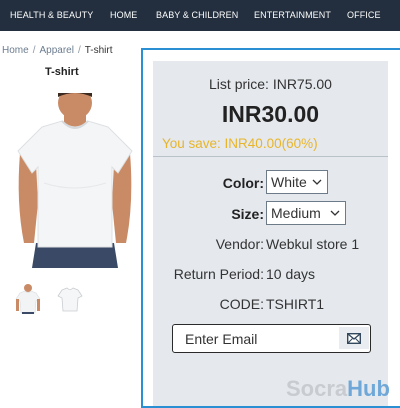 Image resolution: width=400 pixels, height=408 pixels. Describe the element at coordinates (247, 214) in the screenshot. I see `size-label: Size:` at that location.